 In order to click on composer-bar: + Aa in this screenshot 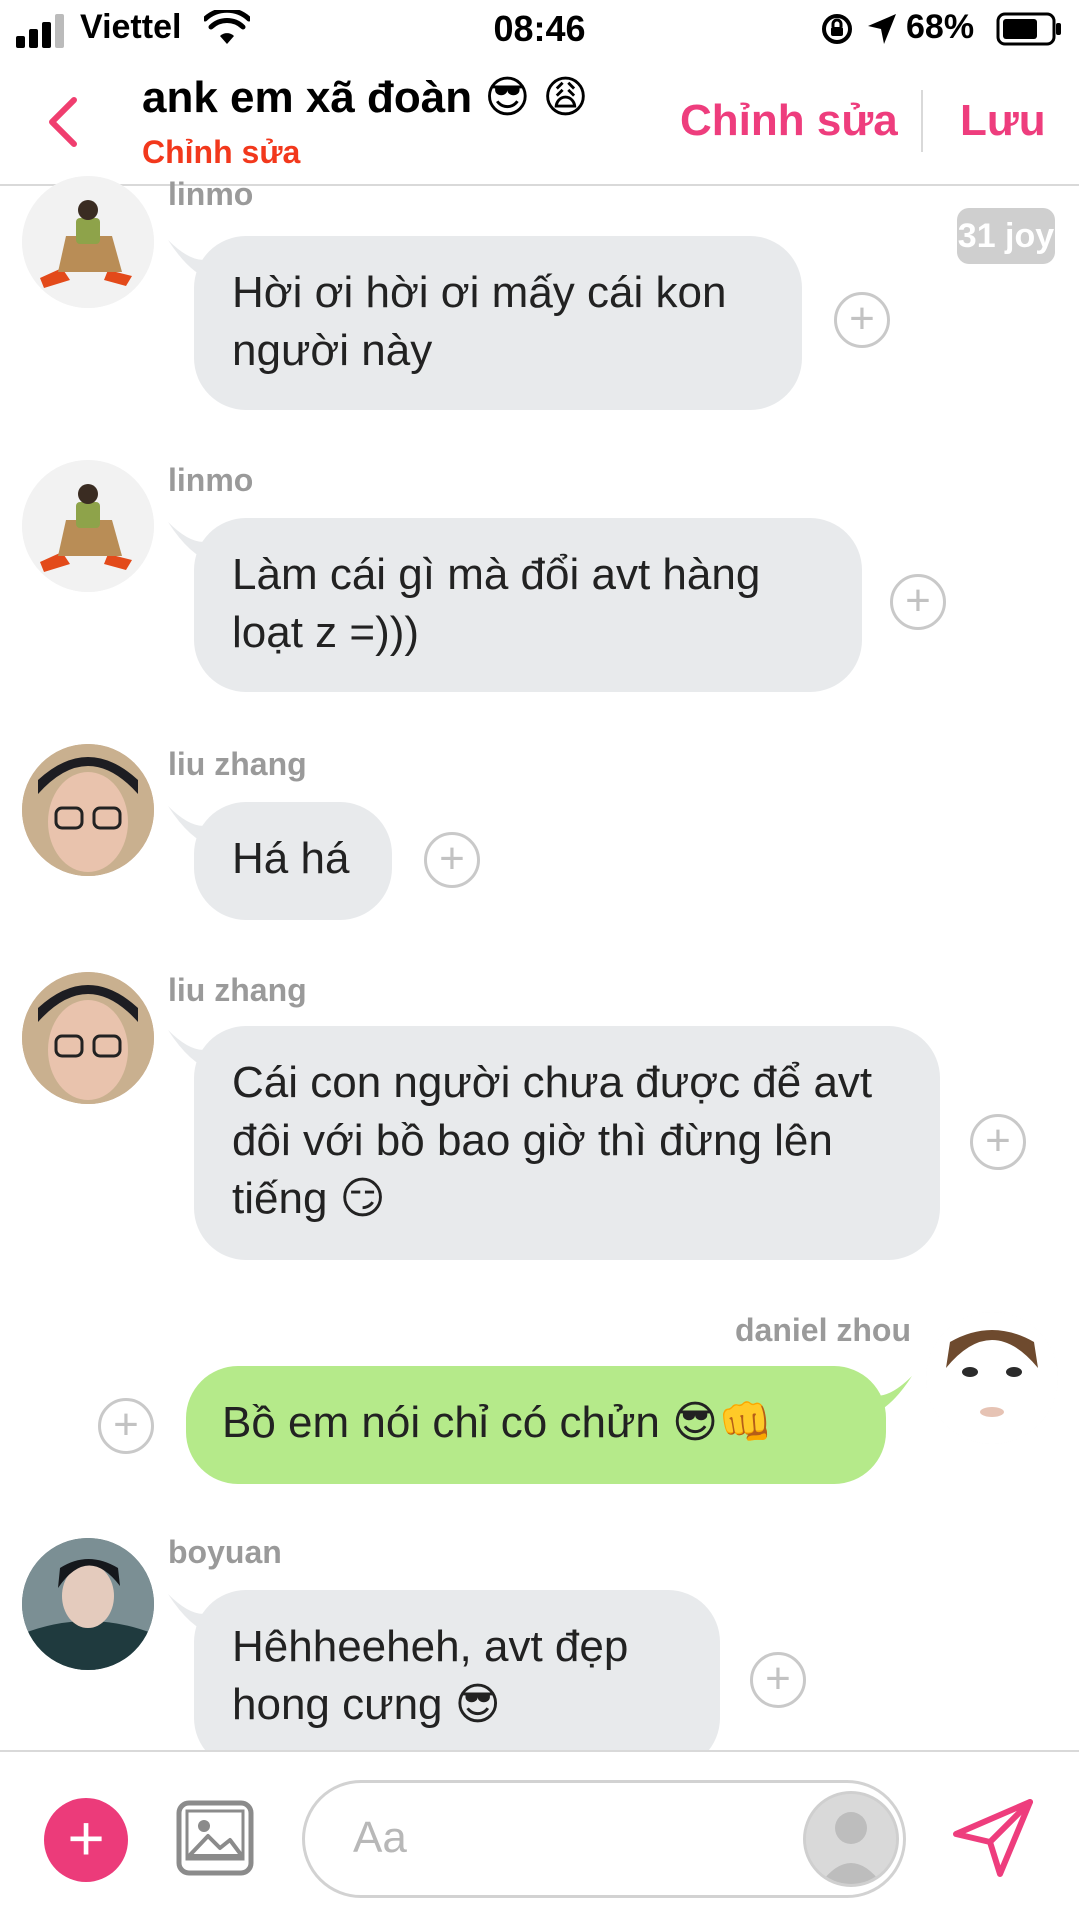, I will do `click(539, 1836)`.